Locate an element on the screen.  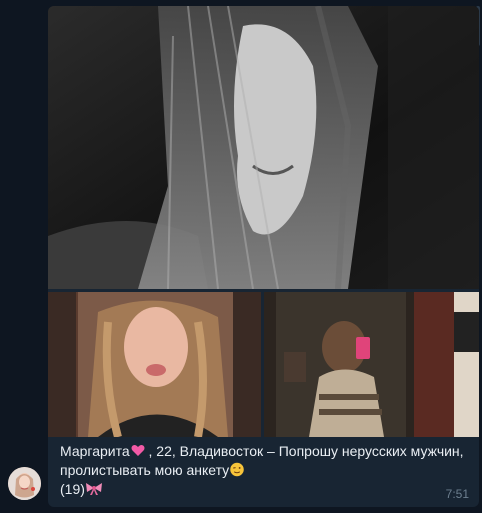
ribbon-bow-icon is located at coordinates (93, 488).